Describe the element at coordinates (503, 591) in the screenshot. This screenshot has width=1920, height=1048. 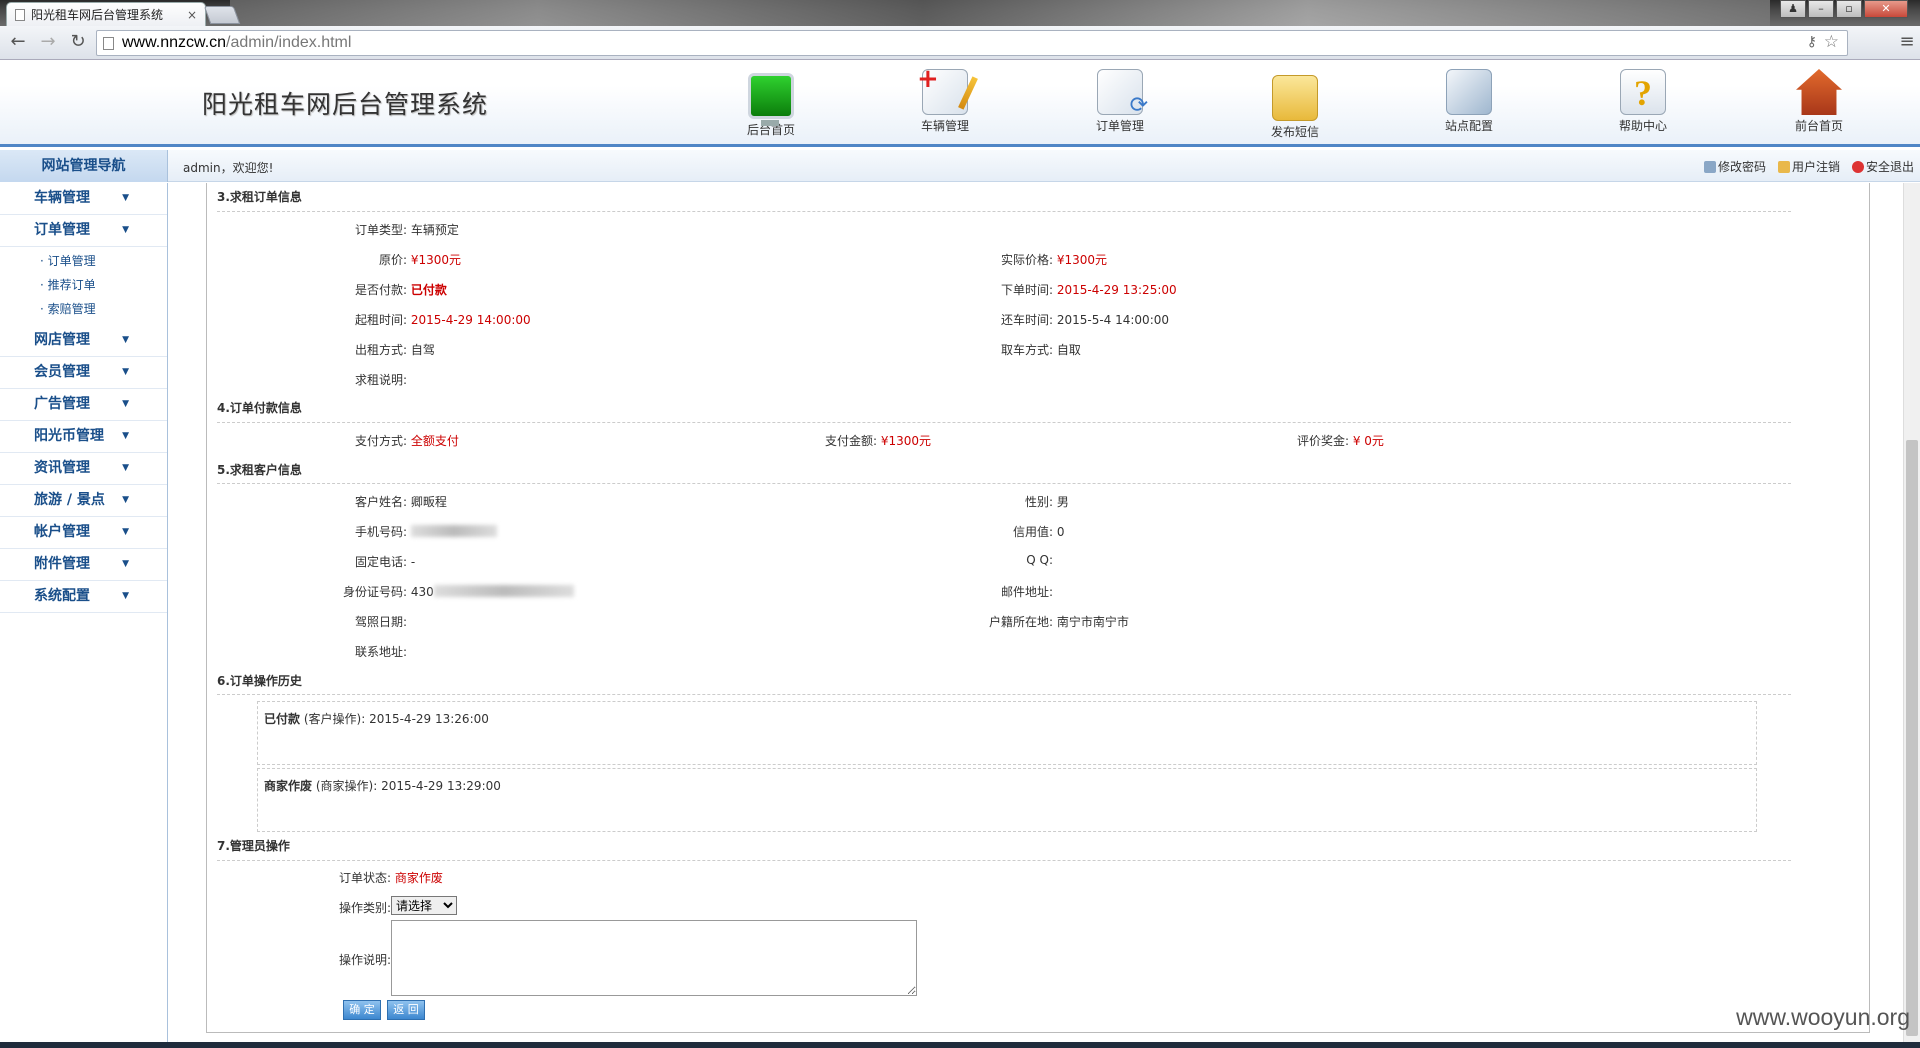
I see `redacted-id` at that location.